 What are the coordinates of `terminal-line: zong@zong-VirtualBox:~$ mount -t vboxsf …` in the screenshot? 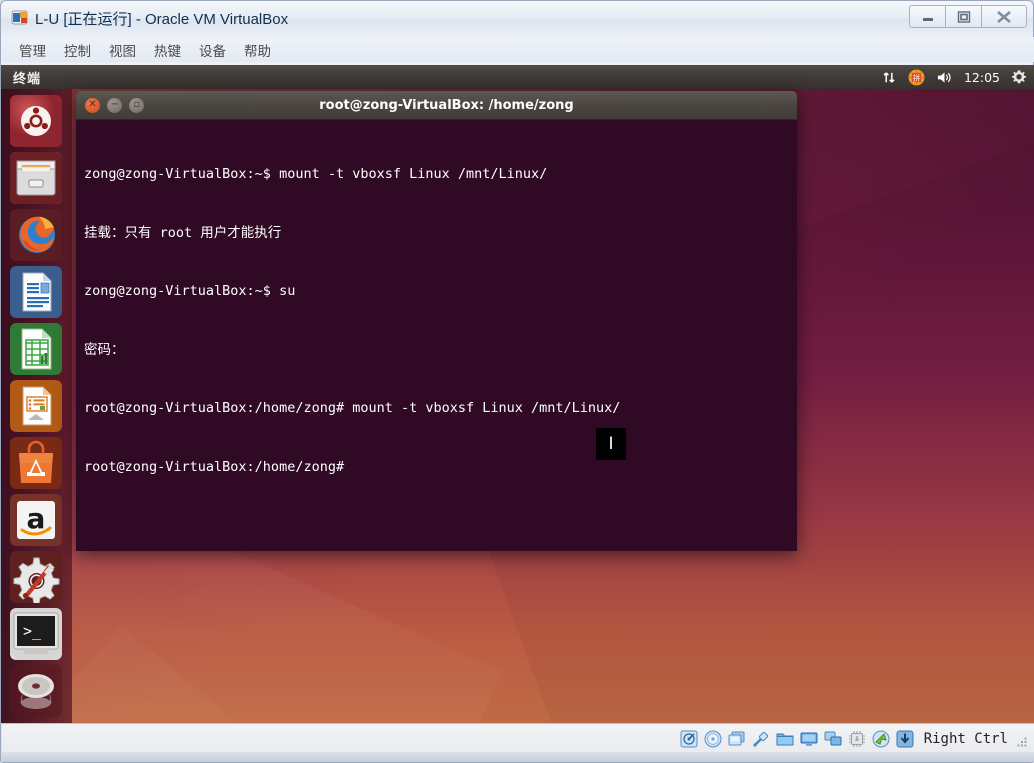 It's located at (316, 174).